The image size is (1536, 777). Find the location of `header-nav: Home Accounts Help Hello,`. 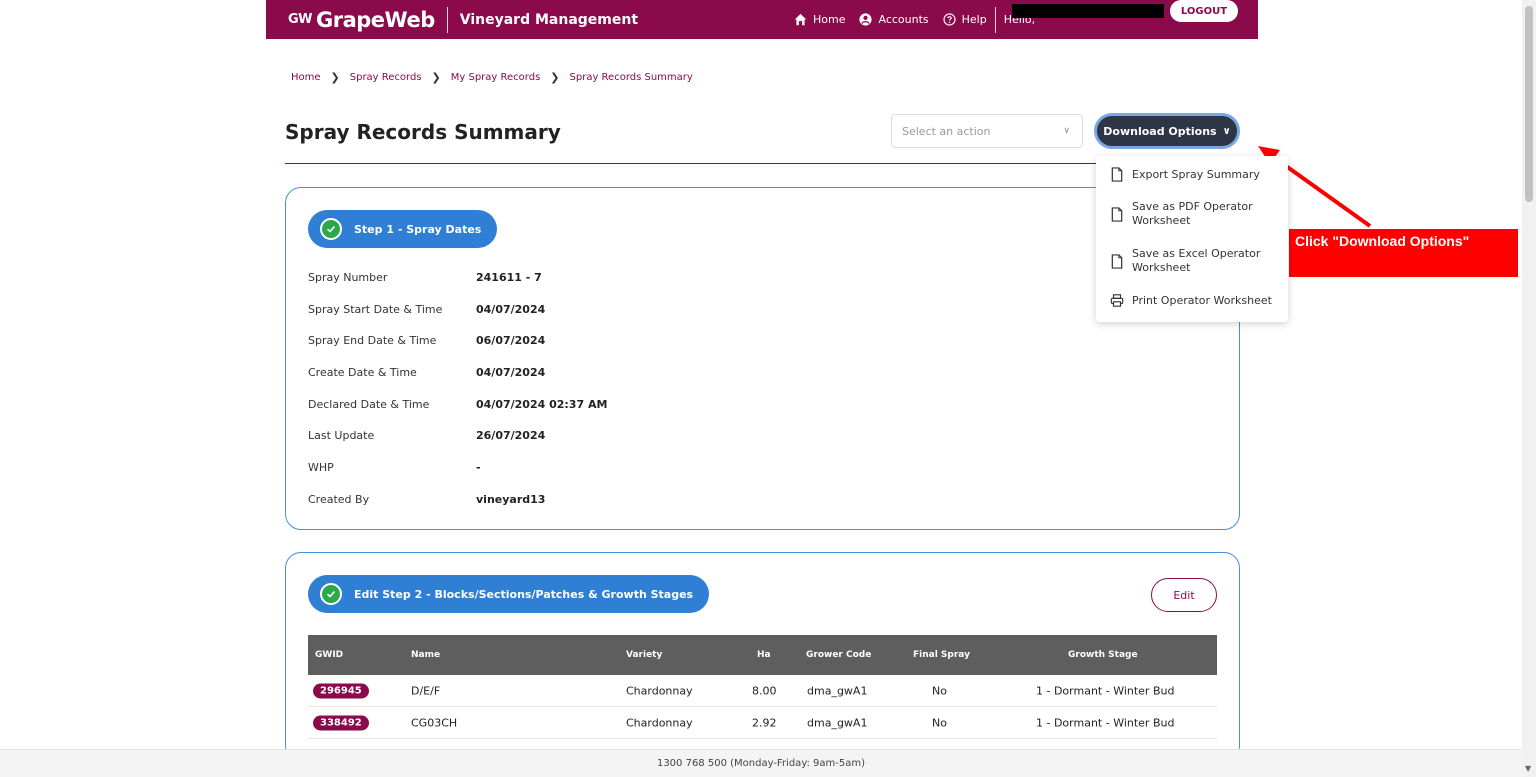

header-nav: Home Accounts Help Hello, is located at coordinates (914, 19).